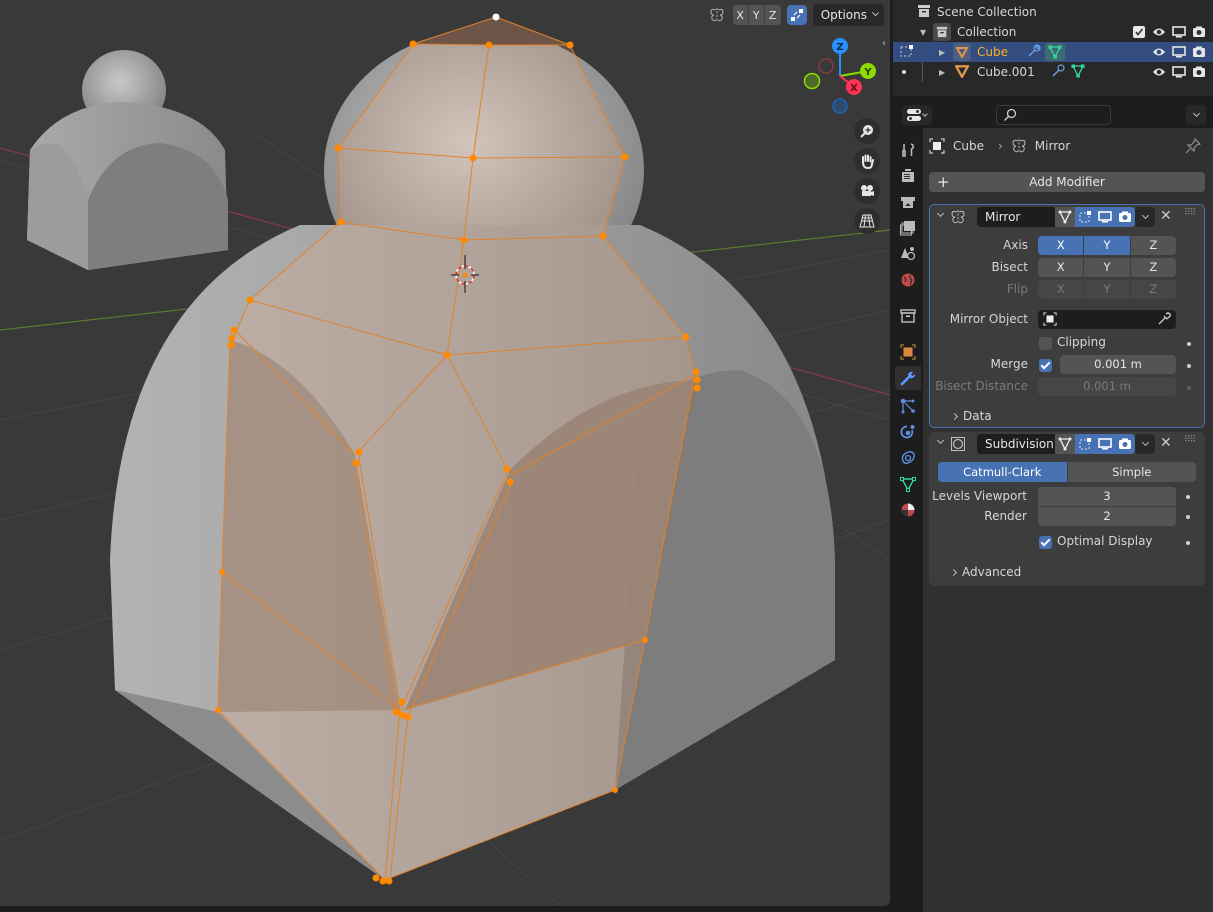 This screenshot has width=1213, height=912. Describe the element at coordinates (908, 484) in the screenshot. I see `tab-object-data` at that location.